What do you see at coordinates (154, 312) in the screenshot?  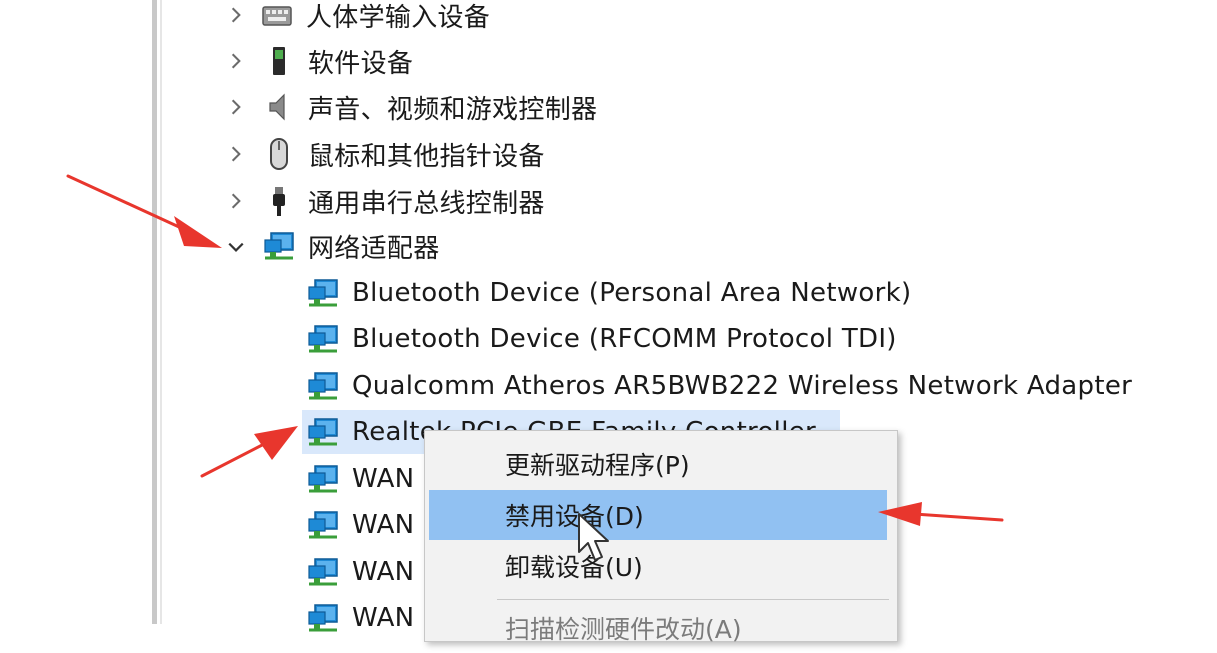 I see `tree-left-border` at bounding box center [154, 312].